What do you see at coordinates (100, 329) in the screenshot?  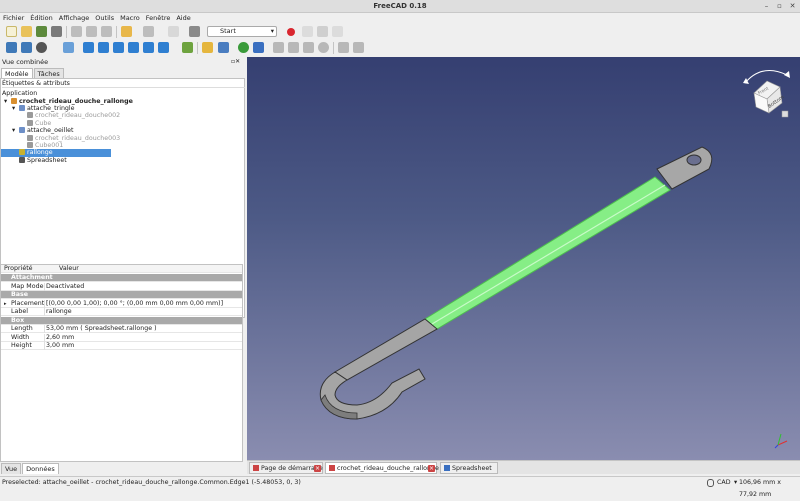 I see `property-value: 53,00 mm ( Spreadsheet.rallonge )` at bounding box center [100, 329].